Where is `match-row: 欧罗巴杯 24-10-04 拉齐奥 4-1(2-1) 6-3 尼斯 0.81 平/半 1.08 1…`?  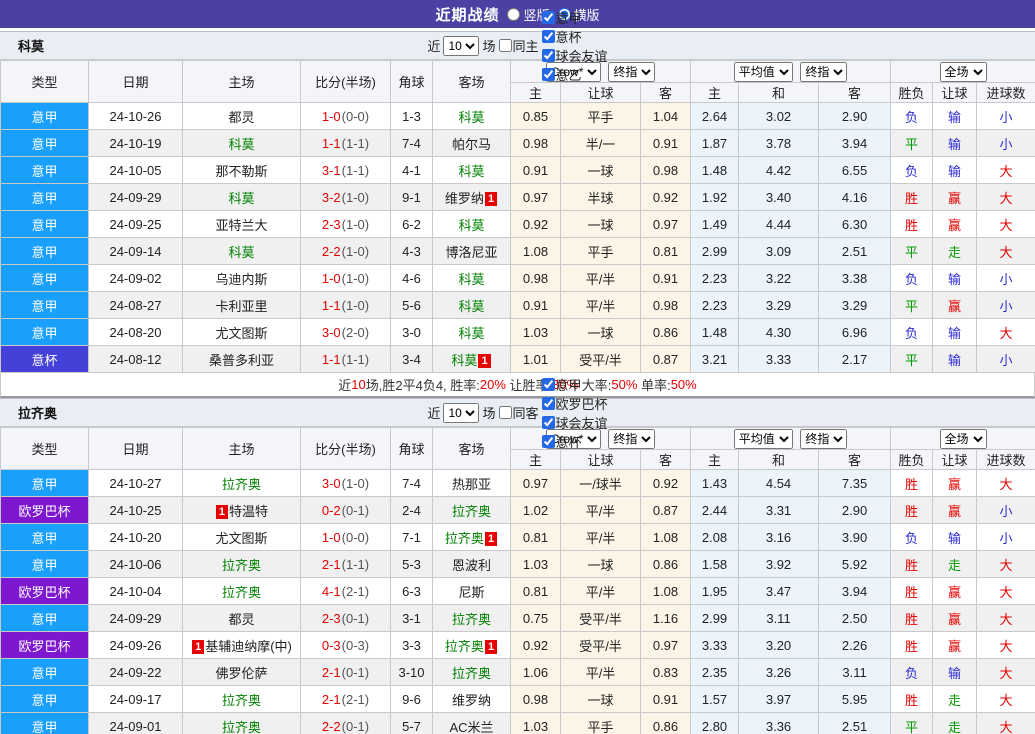 match-row: 欧罗巴杯 24-10-04 拉齐奥 4-1(2-1) 6-3 尼斯 0.81 平/半 1.08 1… is located at coordinates (517, 591).